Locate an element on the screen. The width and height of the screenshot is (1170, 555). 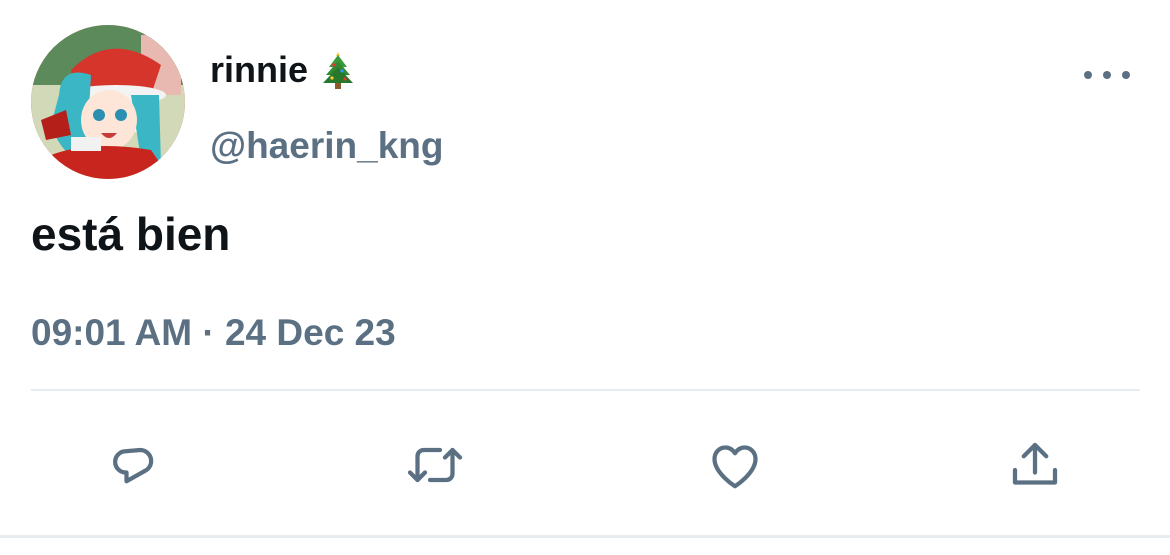
avatar is located at coordinates (108, 102).